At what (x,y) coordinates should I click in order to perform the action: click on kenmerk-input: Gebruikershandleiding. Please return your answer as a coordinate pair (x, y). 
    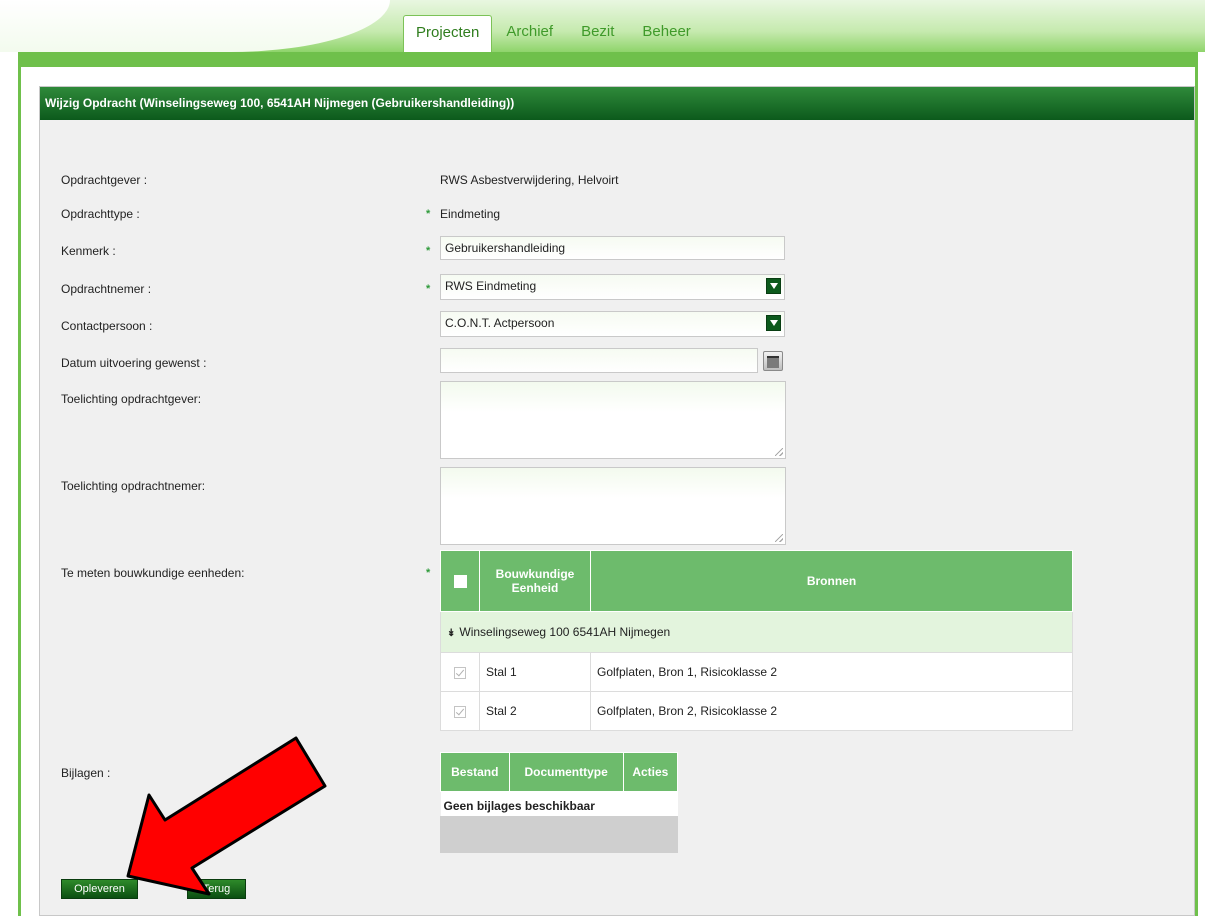
    Looking at the image, I should click on (612, 248).